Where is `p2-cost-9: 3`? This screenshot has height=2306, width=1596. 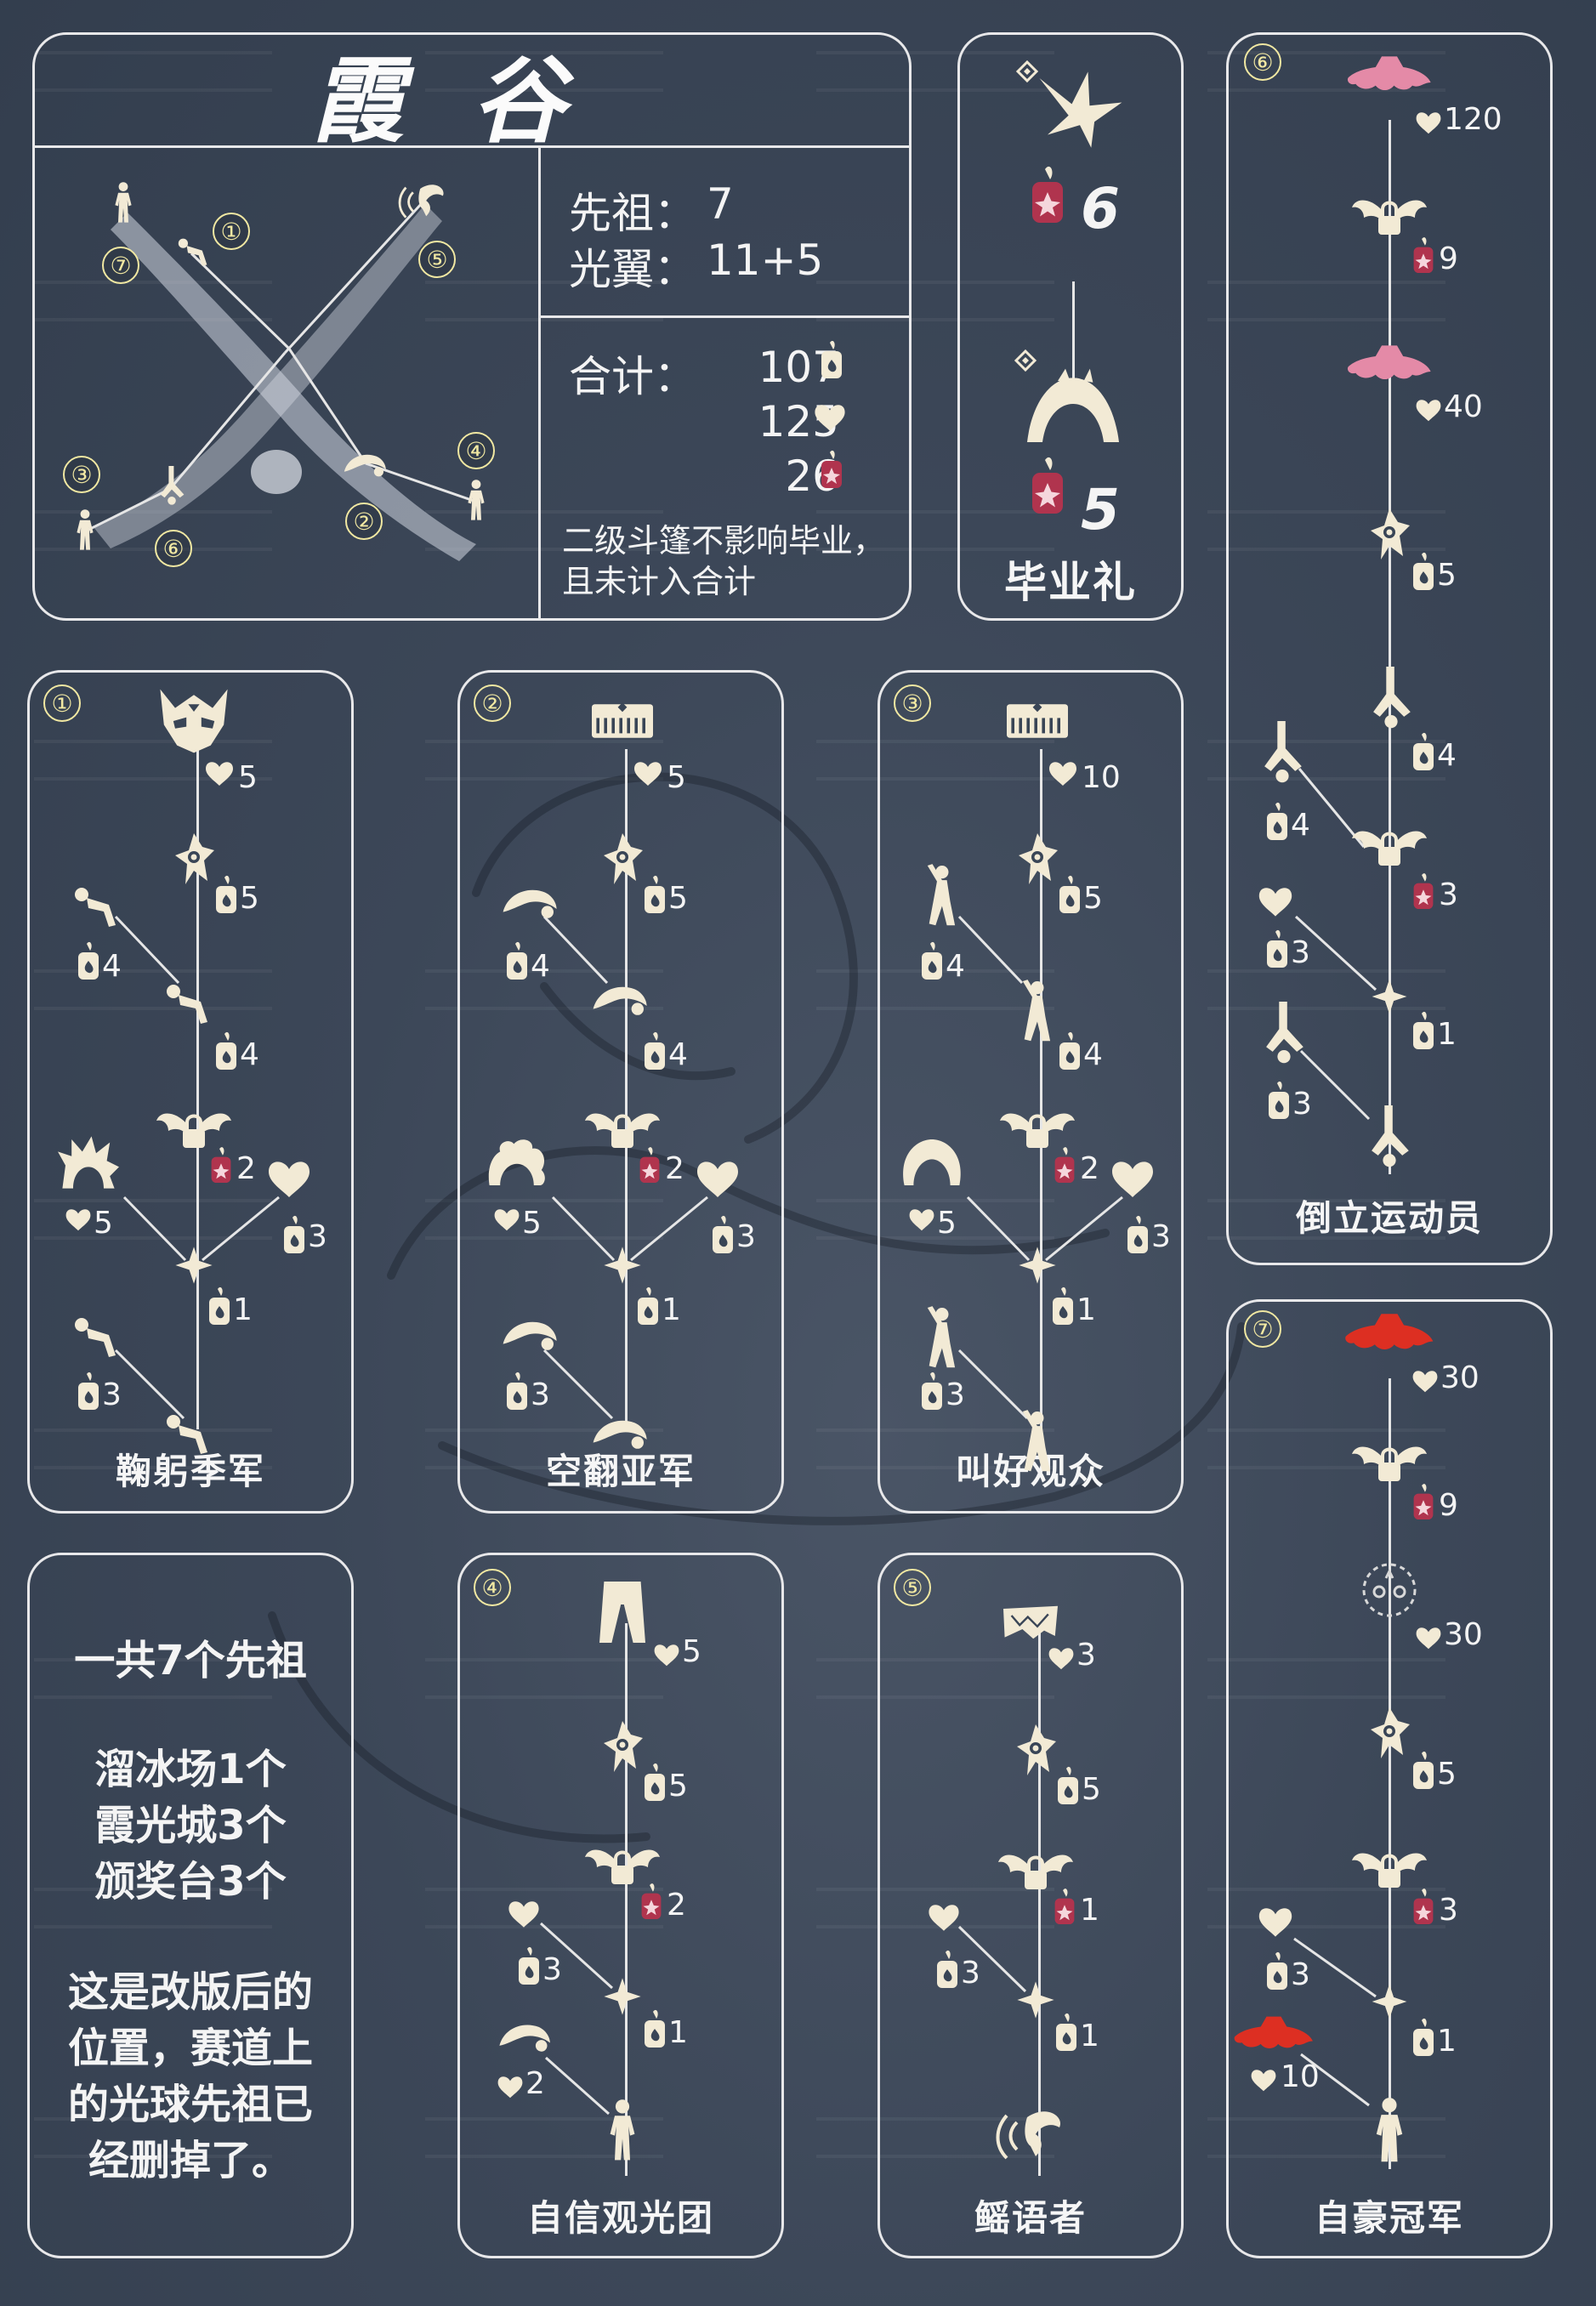
p2-cost-9: 3 is located at coordinates (540, 1394).